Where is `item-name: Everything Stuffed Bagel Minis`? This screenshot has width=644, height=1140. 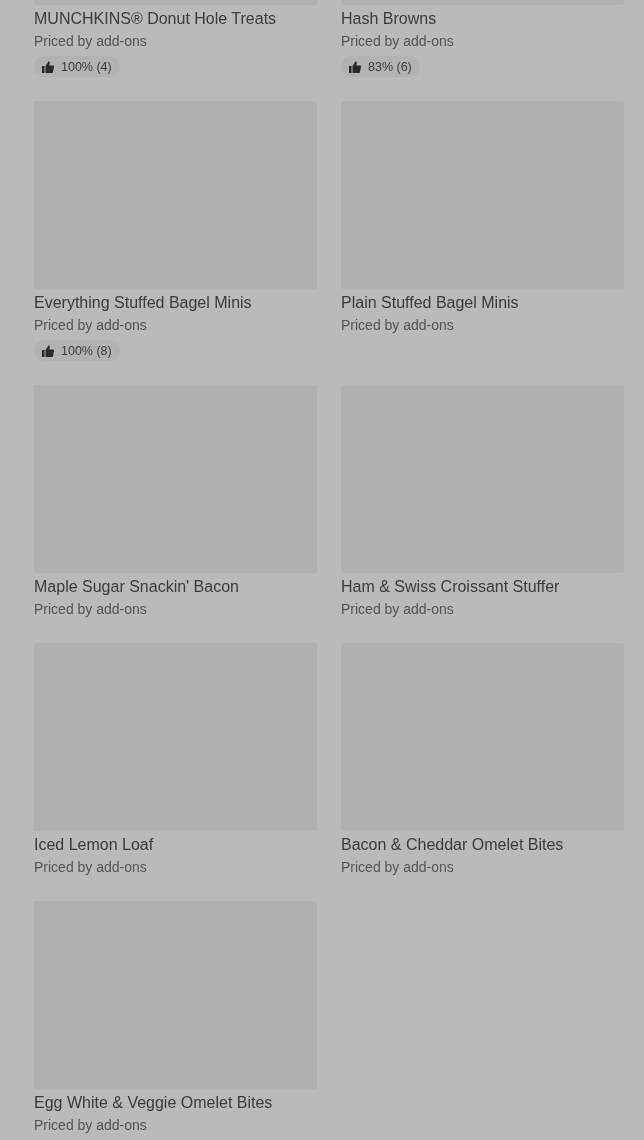
item-name: Everything Stuffed Bagel Minis is located at coordinates (143, 303).